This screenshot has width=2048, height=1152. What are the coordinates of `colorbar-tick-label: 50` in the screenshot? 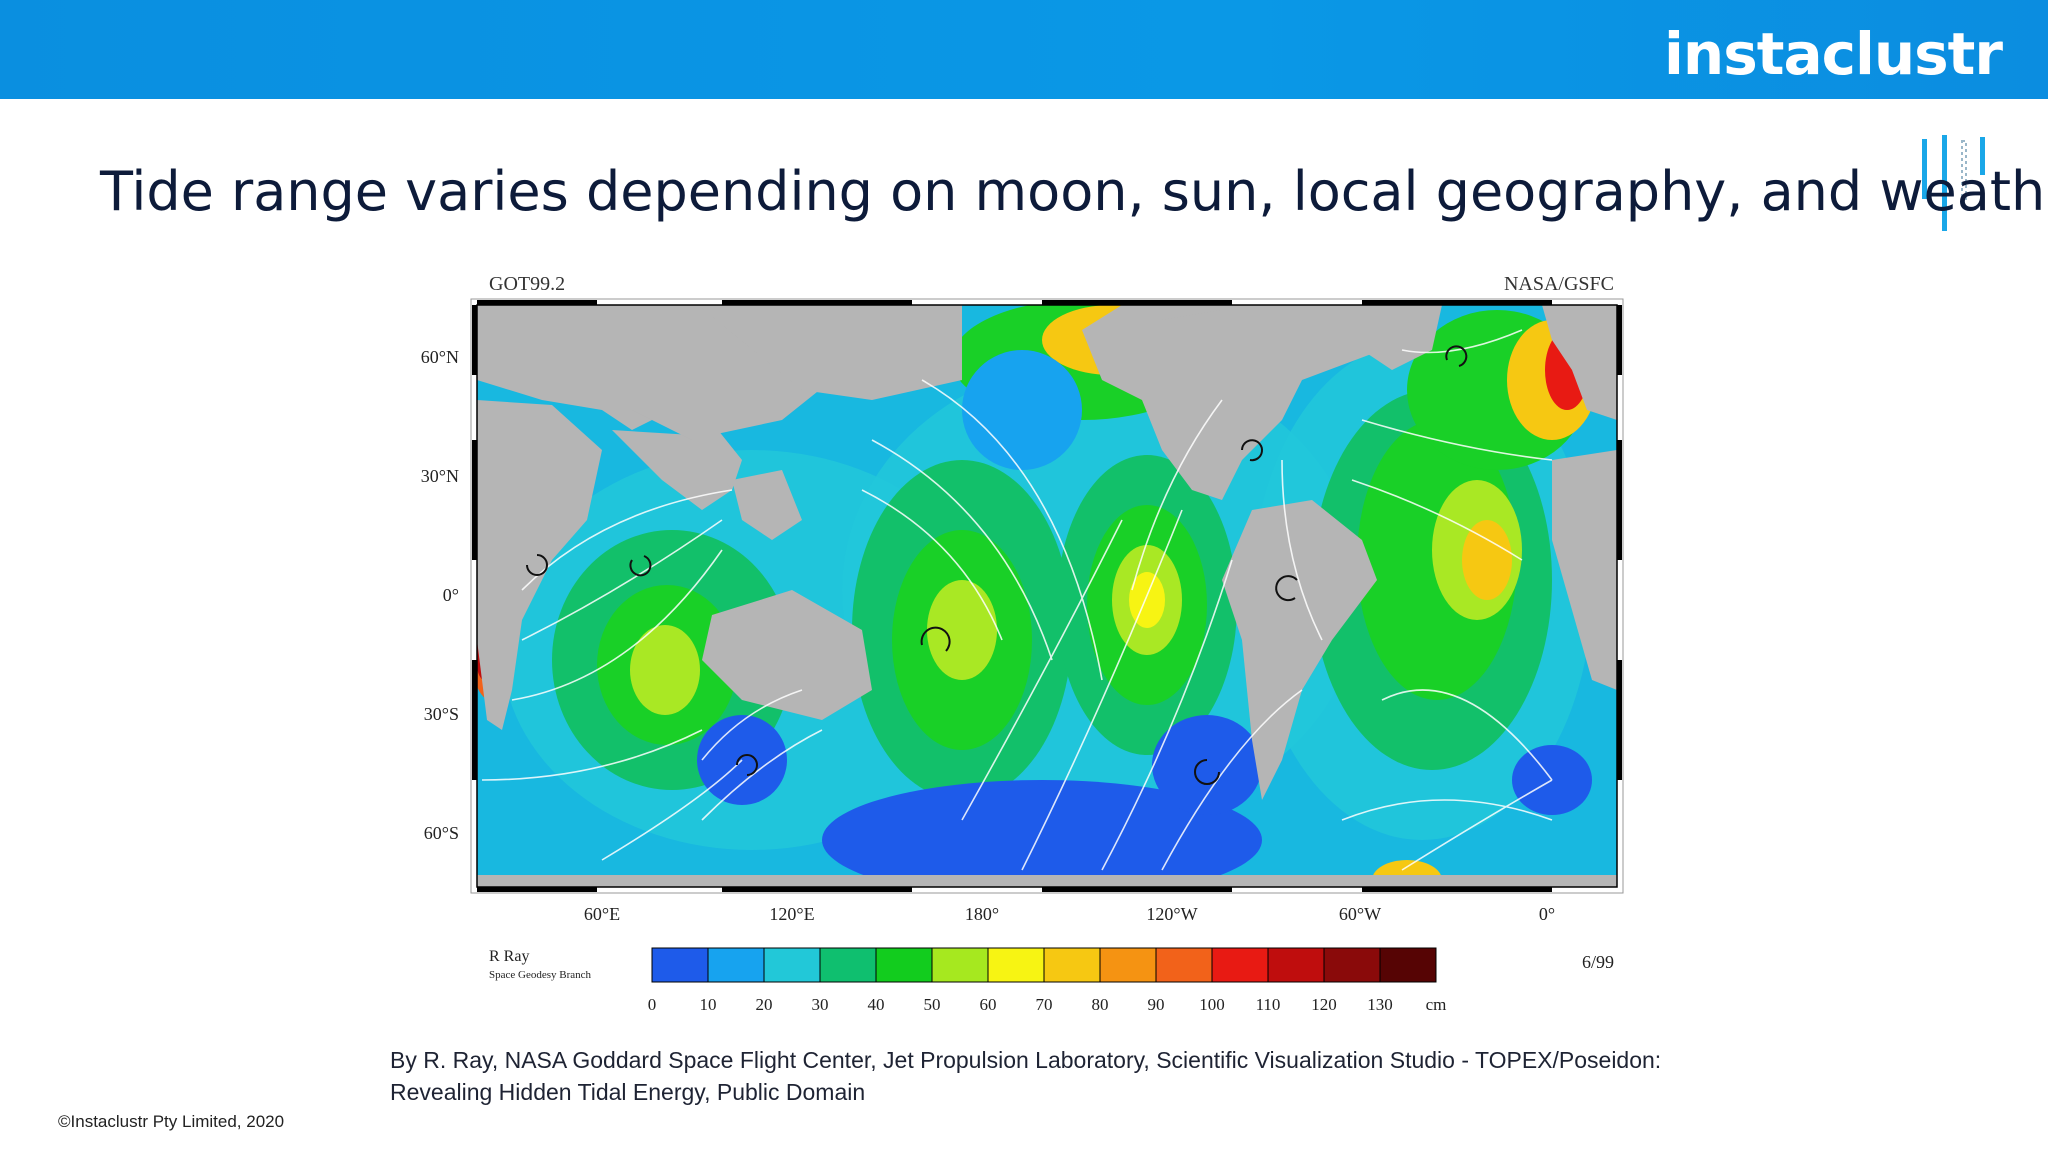 It's located at (932, 1004).